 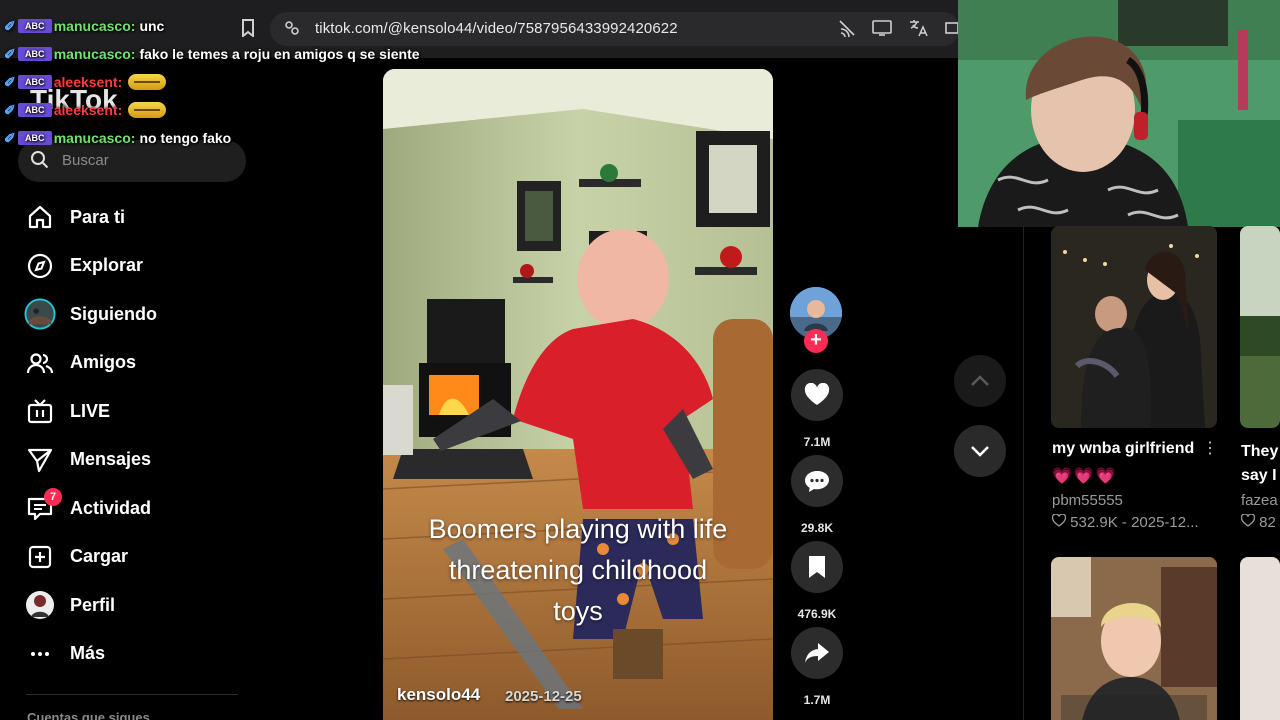 I want to click on like-count: 7.1M, so click(x=817, y=442).